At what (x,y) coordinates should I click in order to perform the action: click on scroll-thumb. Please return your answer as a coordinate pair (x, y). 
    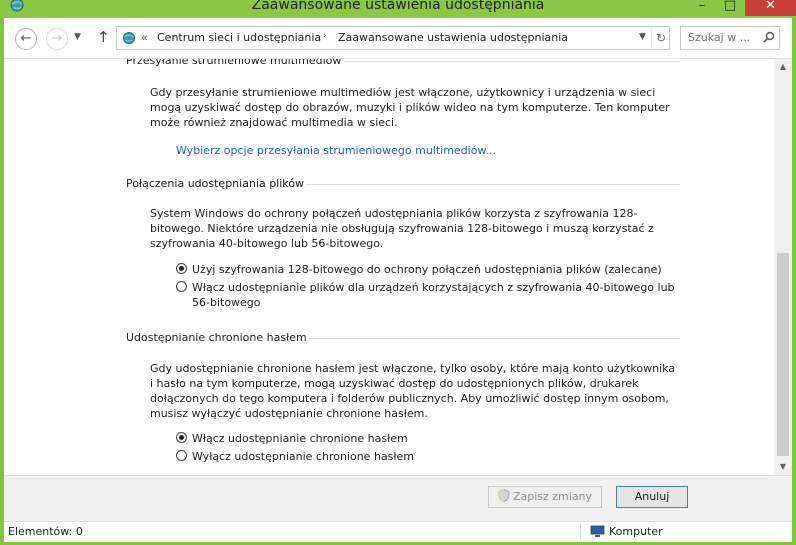
    Looking at the image, I should click on (783, 354).